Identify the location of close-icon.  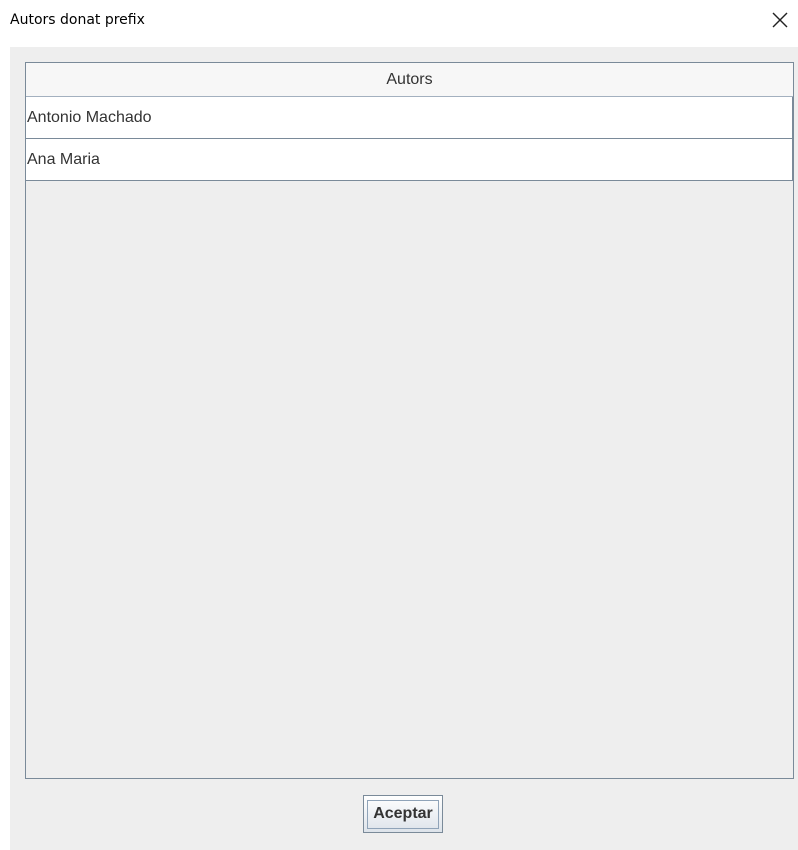
(780, 20).